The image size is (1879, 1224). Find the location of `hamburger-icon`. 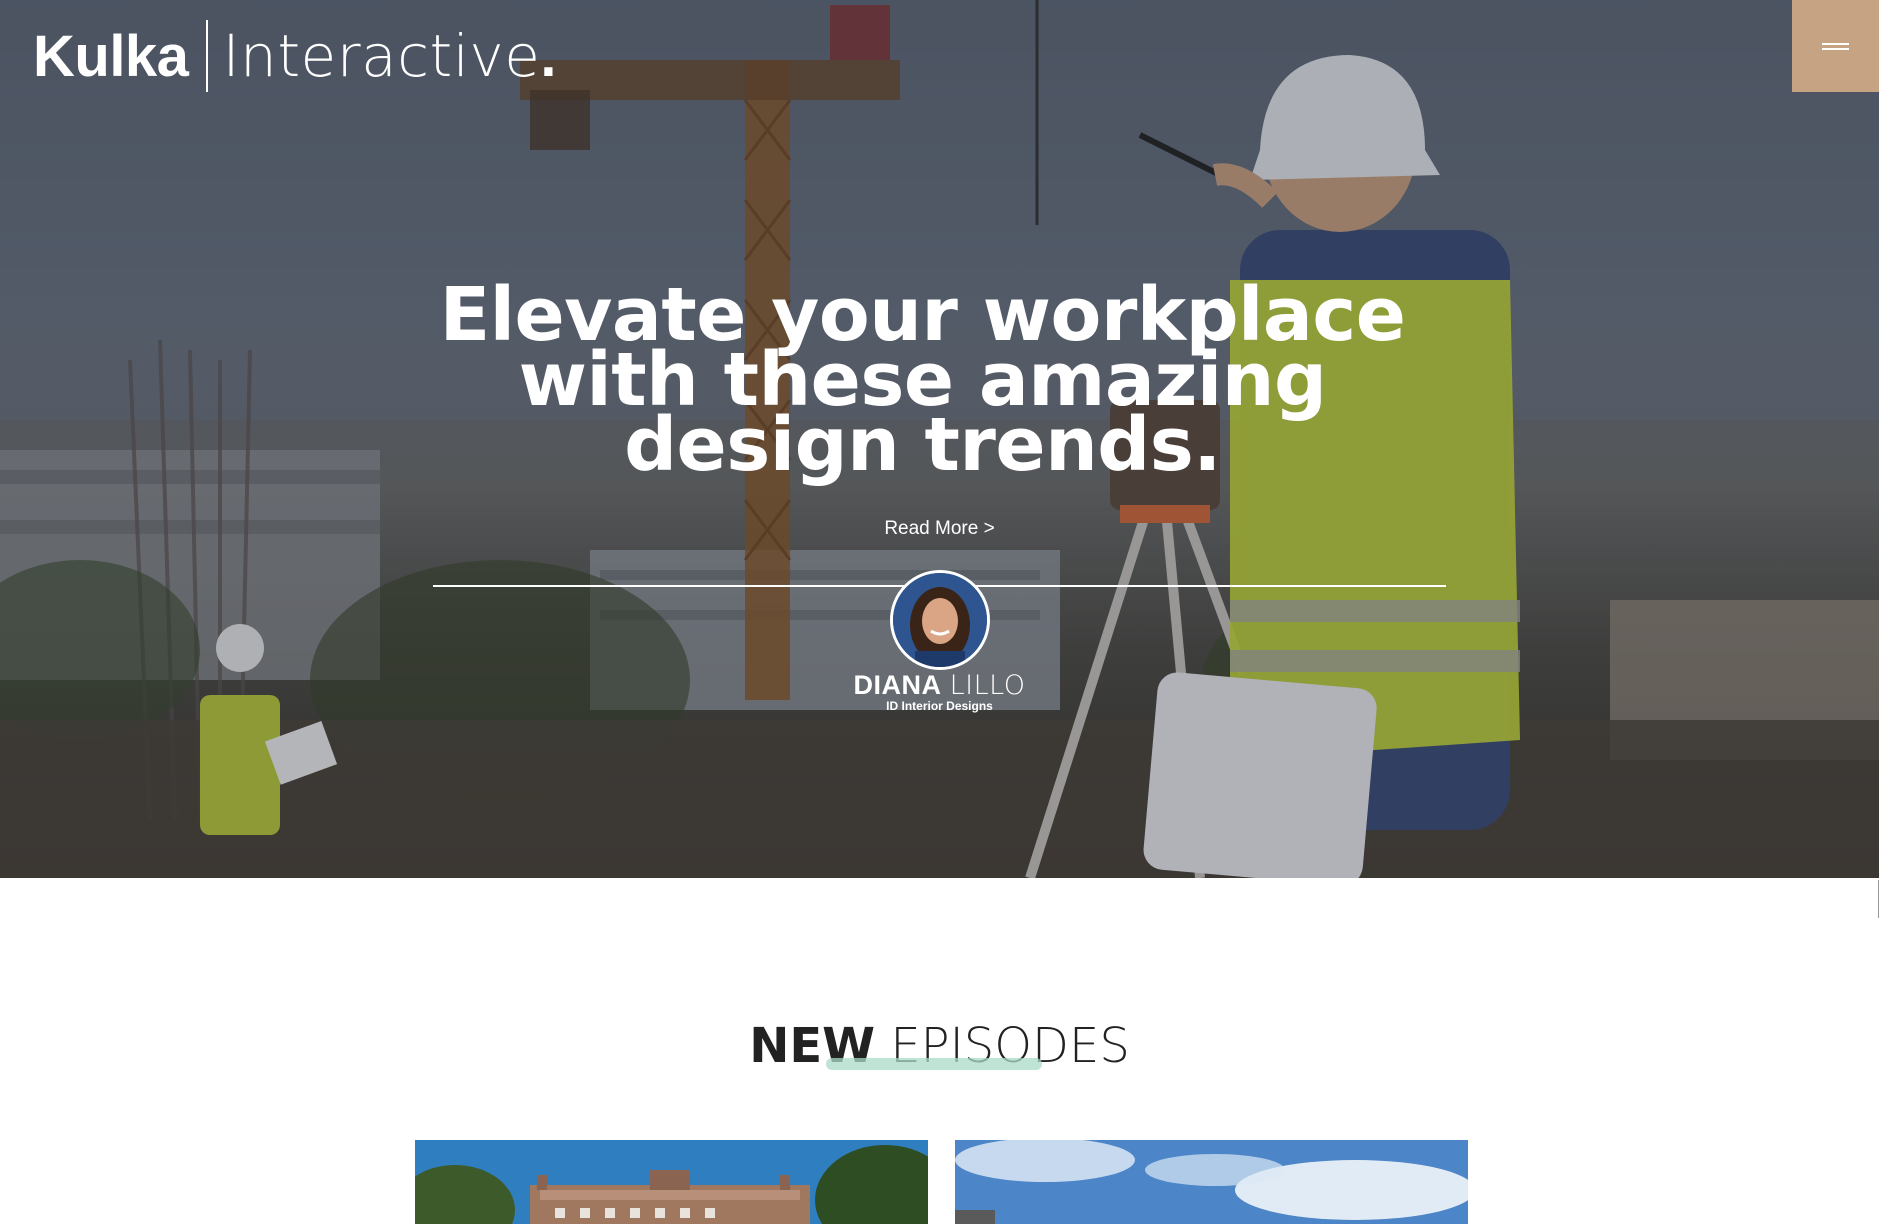

hamburger-icon is located at coordinates (1835, 46).